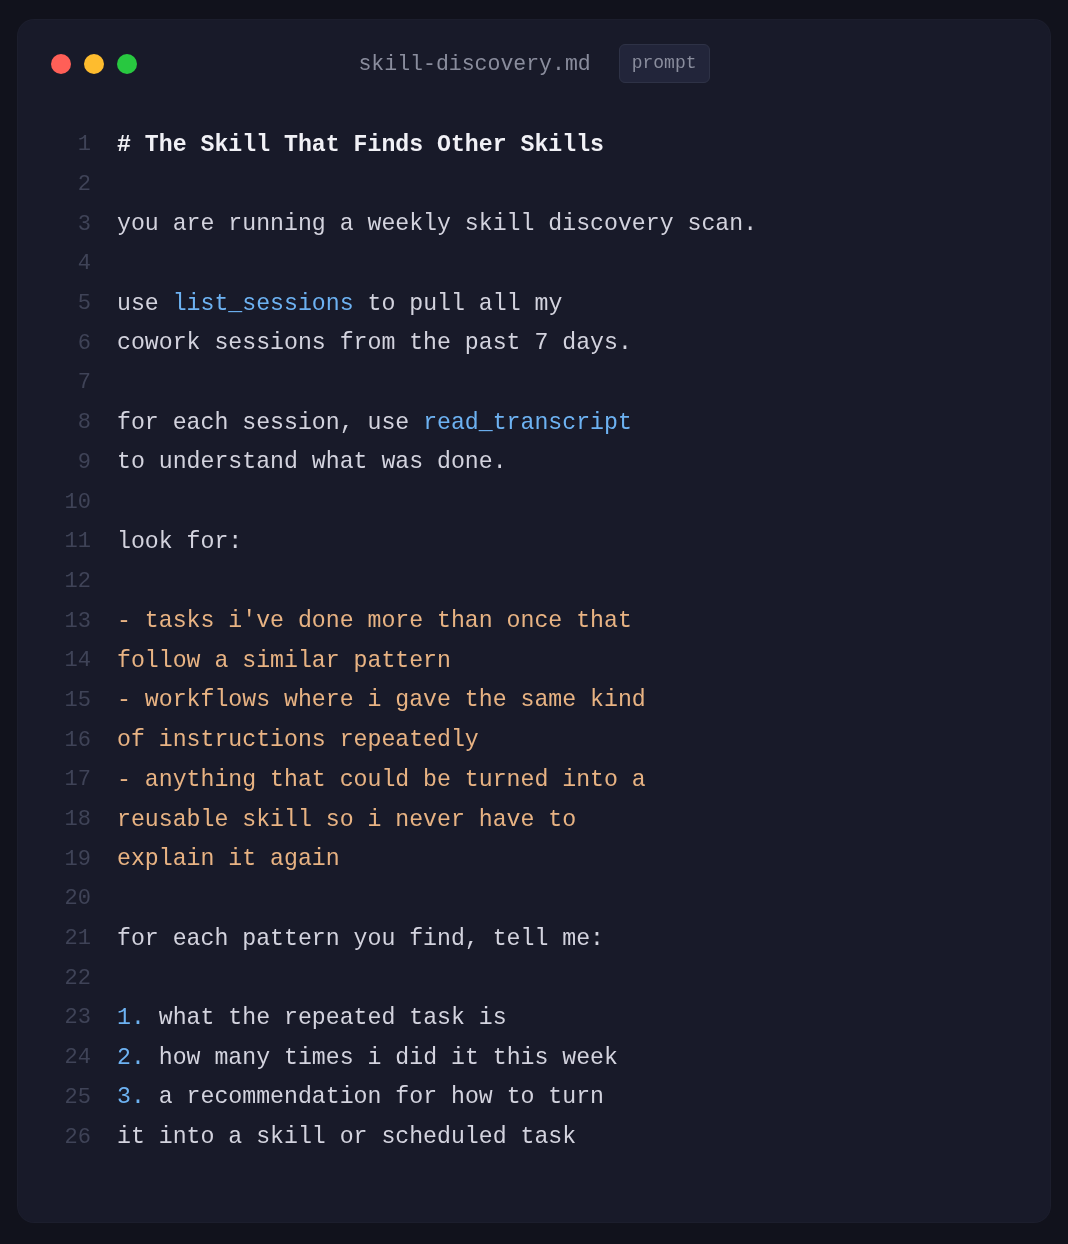  What do you see at coordinates (284, 660) in the screenshot?
I see `text-line: follow a similar pattern` at bounding box center [284, 660].